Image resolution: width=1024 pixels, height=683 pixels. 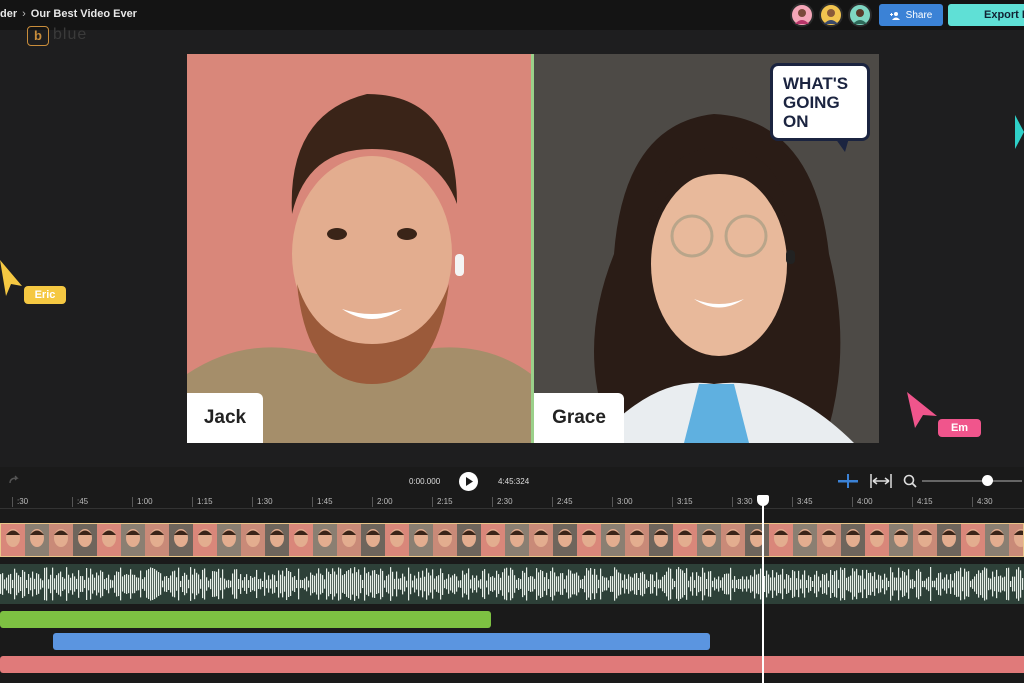 I want to click on ruler-tick-label: 1:30, so click(x=262, y=502).